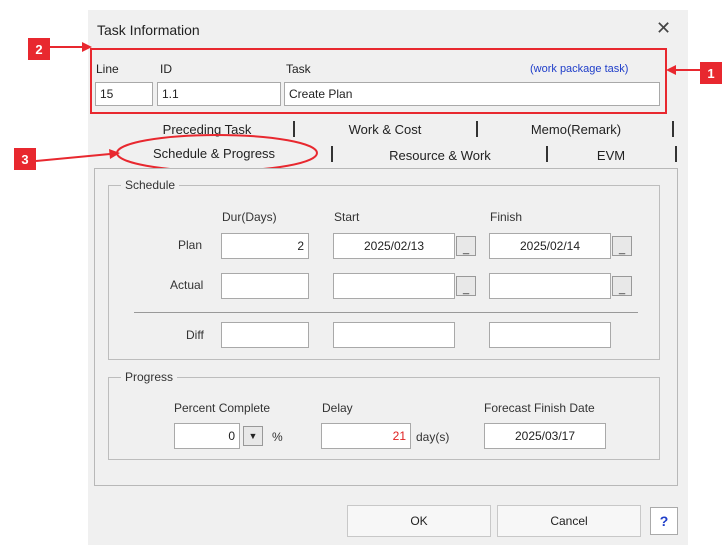 This screenshot has width=723, height=550. What do you see at coordinates (249, 217) in the screenshot?
I see `dur-days-header: Dur(Days)` at bounding box center [249, 217].